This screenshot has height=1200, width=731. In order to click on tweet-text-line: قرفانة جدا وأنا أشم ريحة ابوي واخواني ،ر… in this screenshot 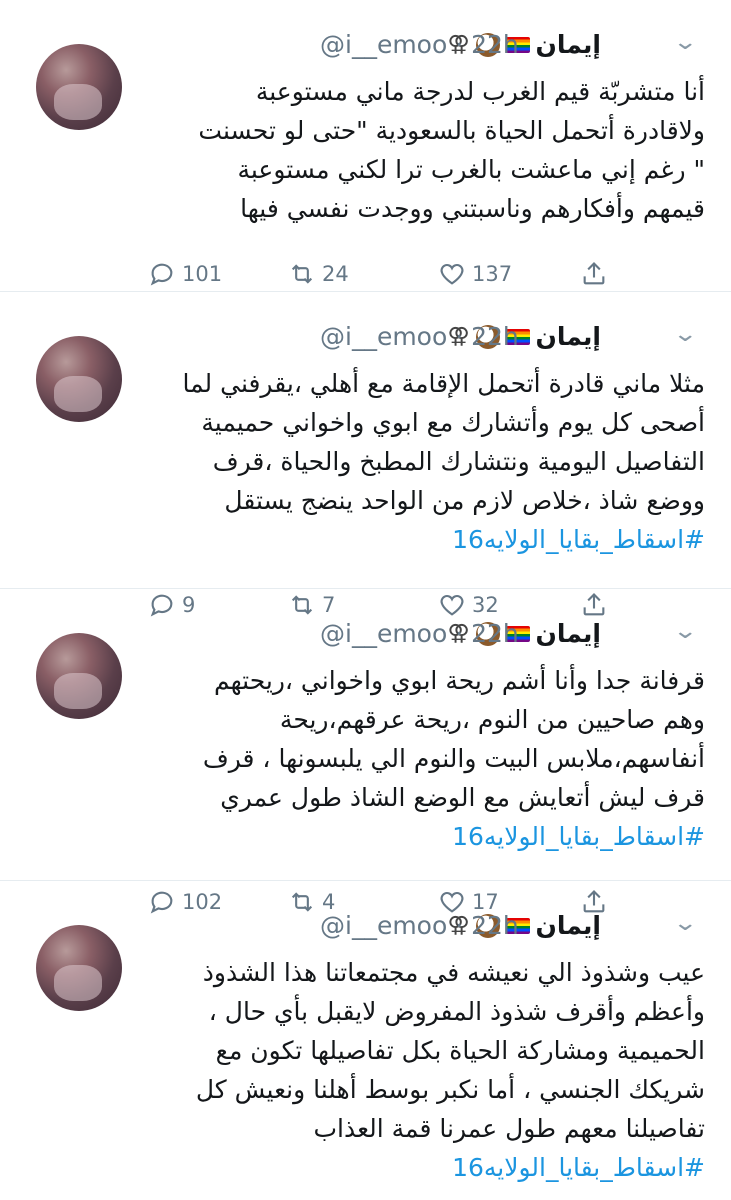, I will do `click(459, 680)`.